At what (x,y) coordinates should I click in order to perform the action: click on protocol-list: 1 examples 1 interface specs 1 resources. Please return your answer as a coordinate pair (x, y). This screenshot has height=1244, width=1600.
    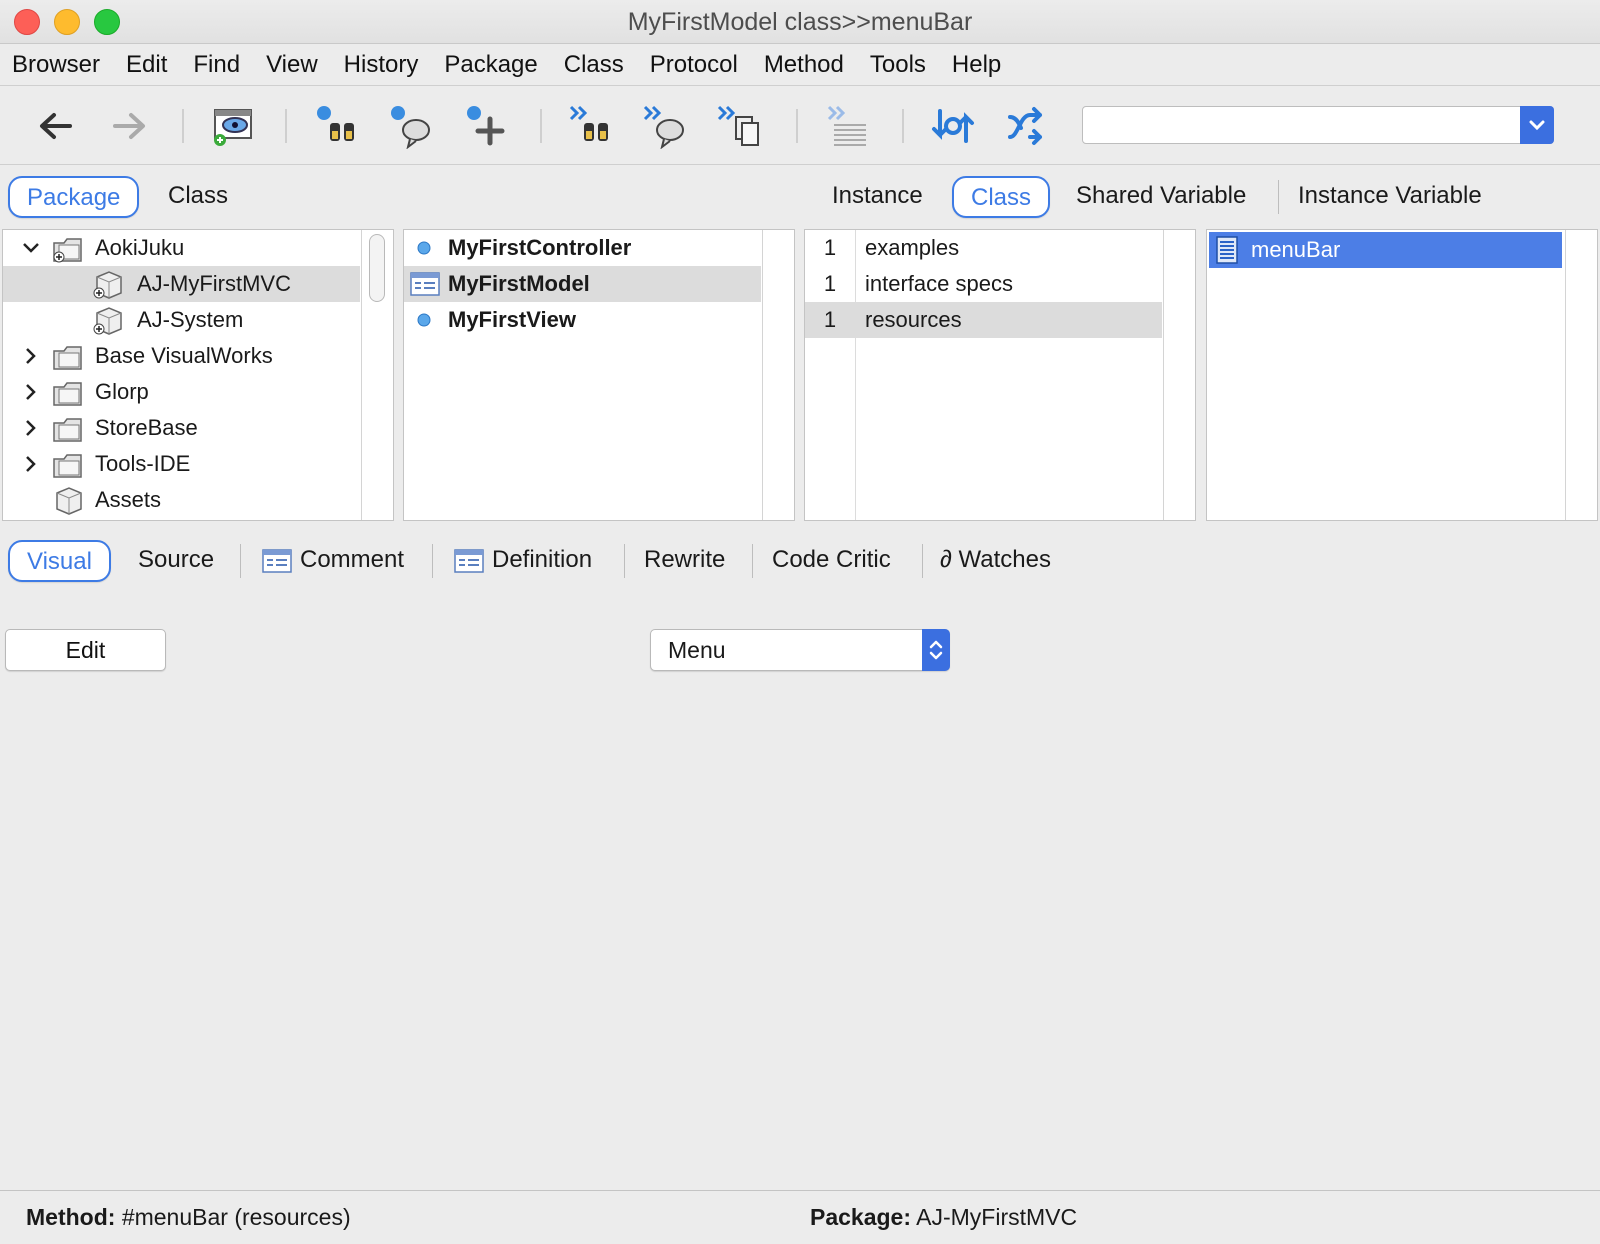
    Looking at the image, I should click on (1000, 375).